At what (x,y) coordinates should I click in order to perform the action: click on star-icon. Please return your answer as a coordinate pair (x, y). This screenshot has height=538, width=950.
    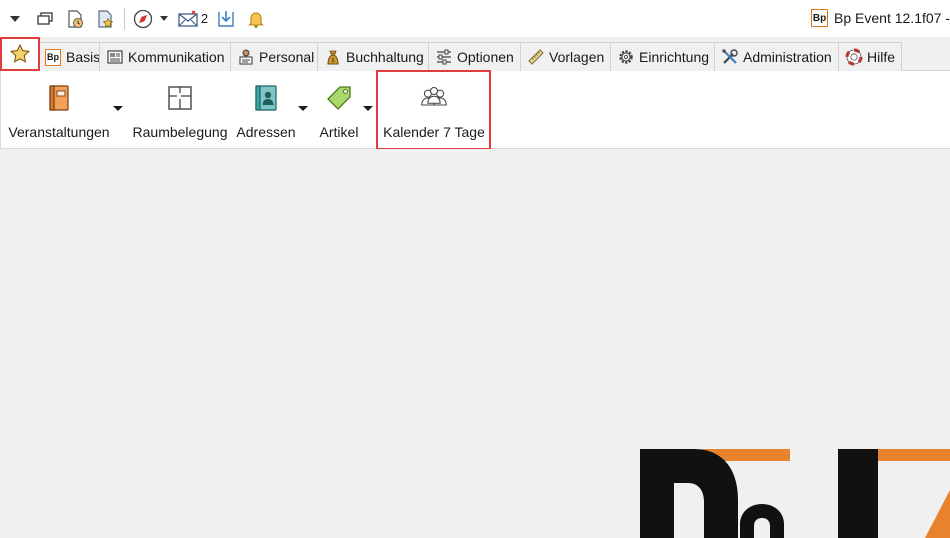
    Looking at the image, I should click on (20, 53).